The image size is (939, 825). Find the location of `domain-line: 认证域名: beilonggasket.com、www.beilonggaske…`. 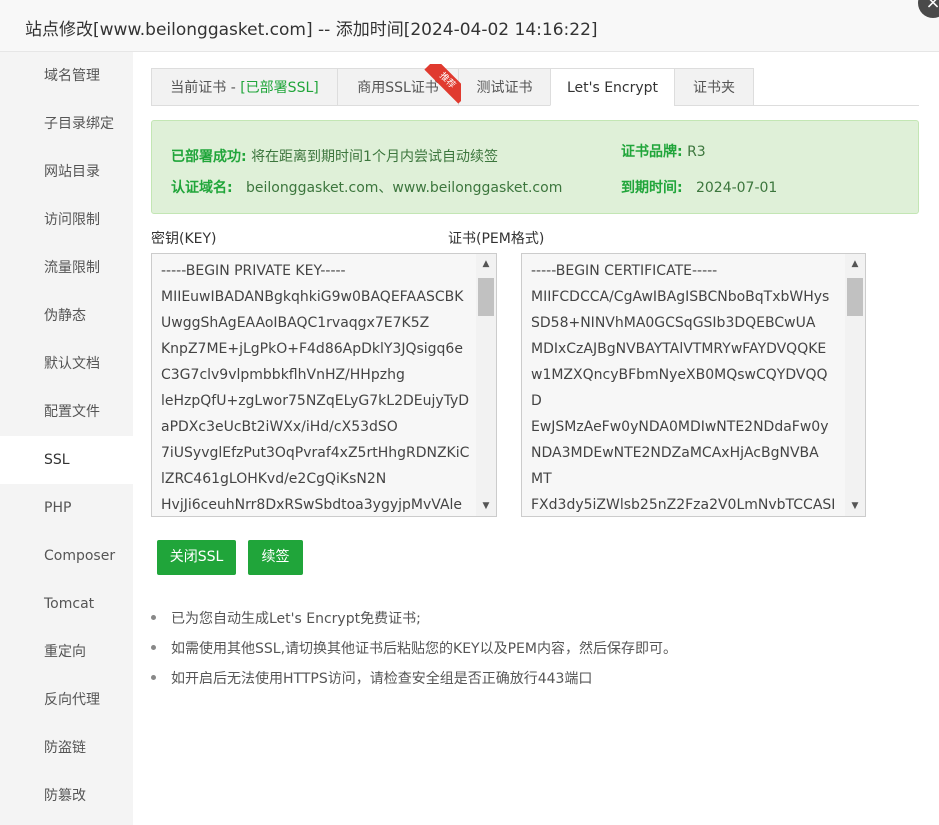

domain-line: 认证域名: beilonggasket.com、www.beilonggaske… is located at coordinates (366, 187).